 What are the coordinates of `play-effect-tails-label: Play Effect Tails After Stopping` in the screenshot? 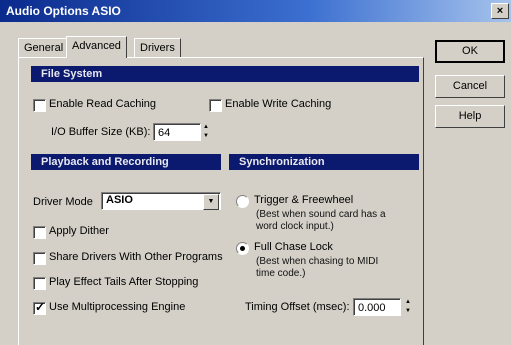 It's located at (124, 282).